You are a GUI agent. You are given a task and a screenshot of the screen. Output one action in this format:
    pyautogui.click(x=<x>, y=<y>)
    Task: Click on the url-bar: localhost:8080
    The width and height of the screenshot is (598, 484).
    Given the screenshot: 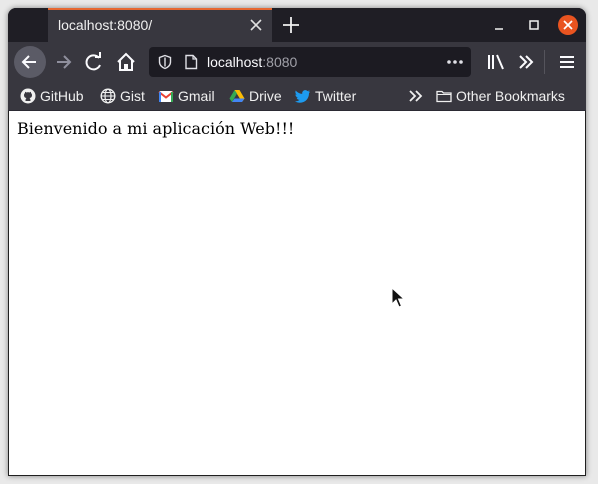 What is the action you would take?
    pyautogui.click(x=310, y=62)
    